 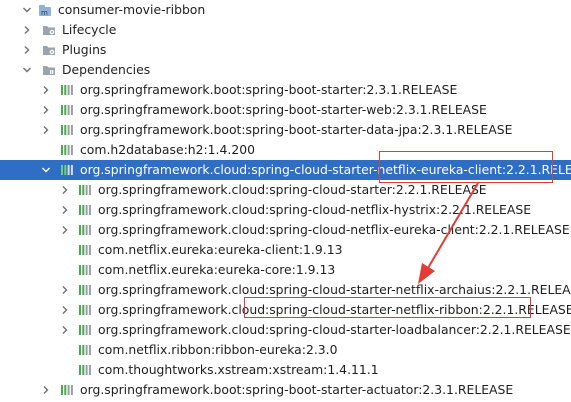 I want to click on tree-row-plugins: Plugins, so click(x=285, y=50).